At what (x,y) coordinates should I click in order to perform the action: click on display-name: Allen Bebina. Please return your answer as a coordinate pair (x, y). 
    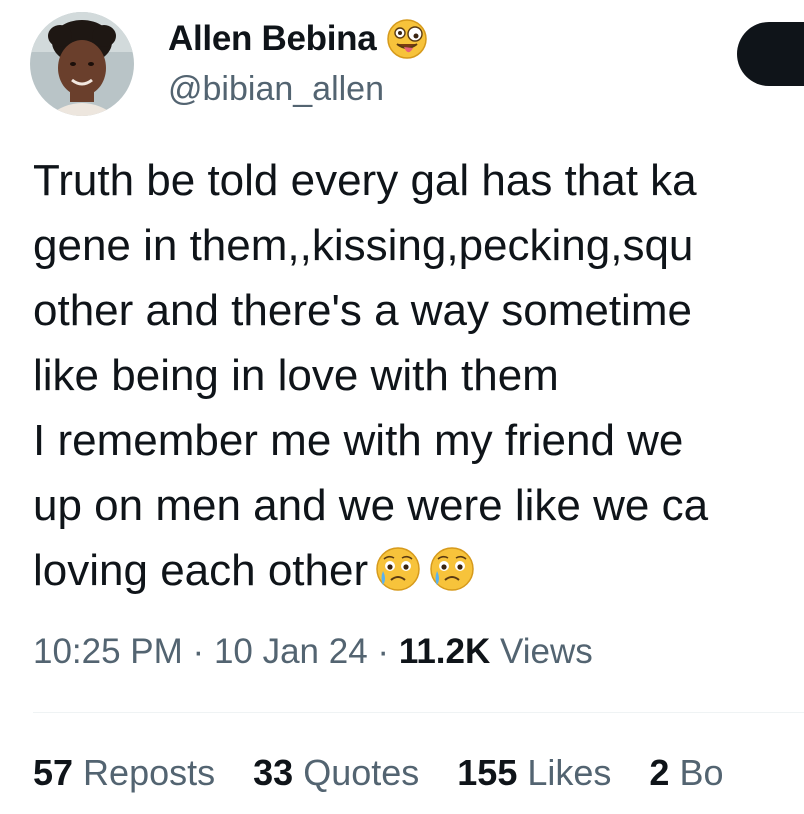
    Looking at the image, I should click on (298, 39).